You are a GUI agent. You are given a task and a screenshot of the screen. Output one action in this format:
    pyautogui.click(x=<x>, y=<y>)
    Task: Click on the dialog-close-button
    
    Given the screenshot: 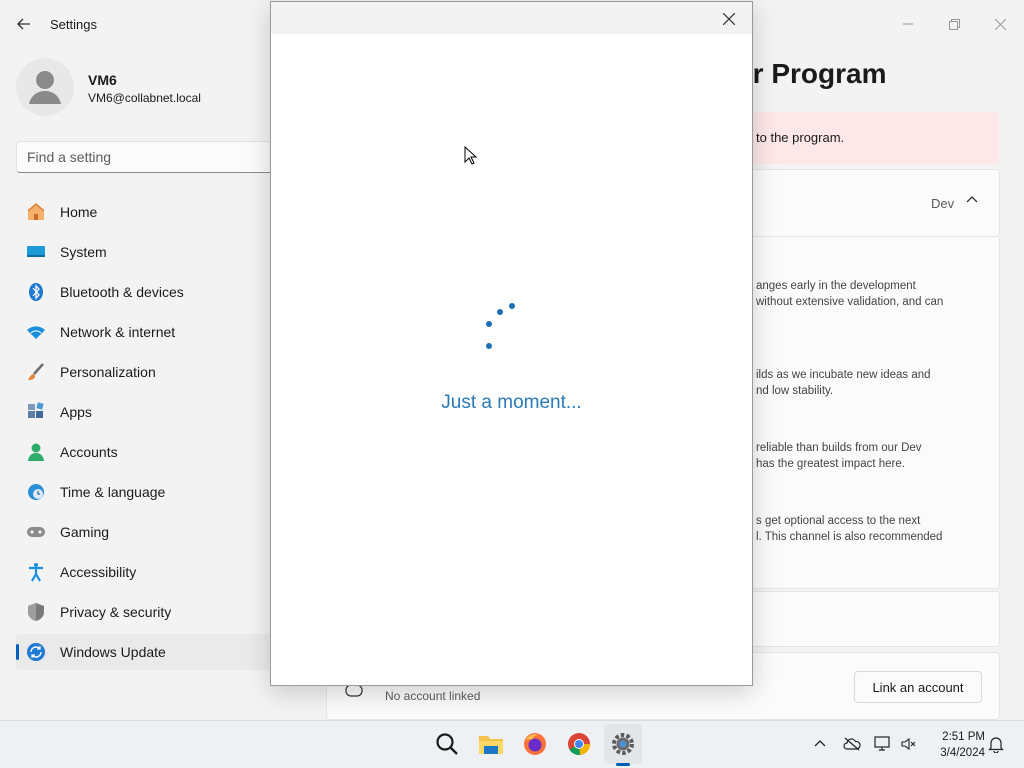 What is the action you would take?
    pyautogui.click(x=729, y=19)
    